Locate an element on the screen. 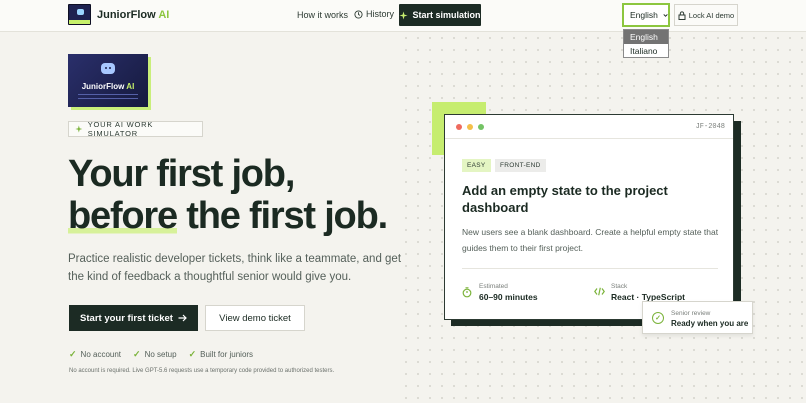  brand-name: JuniorFlow AI is located at coordinates (133, 15).